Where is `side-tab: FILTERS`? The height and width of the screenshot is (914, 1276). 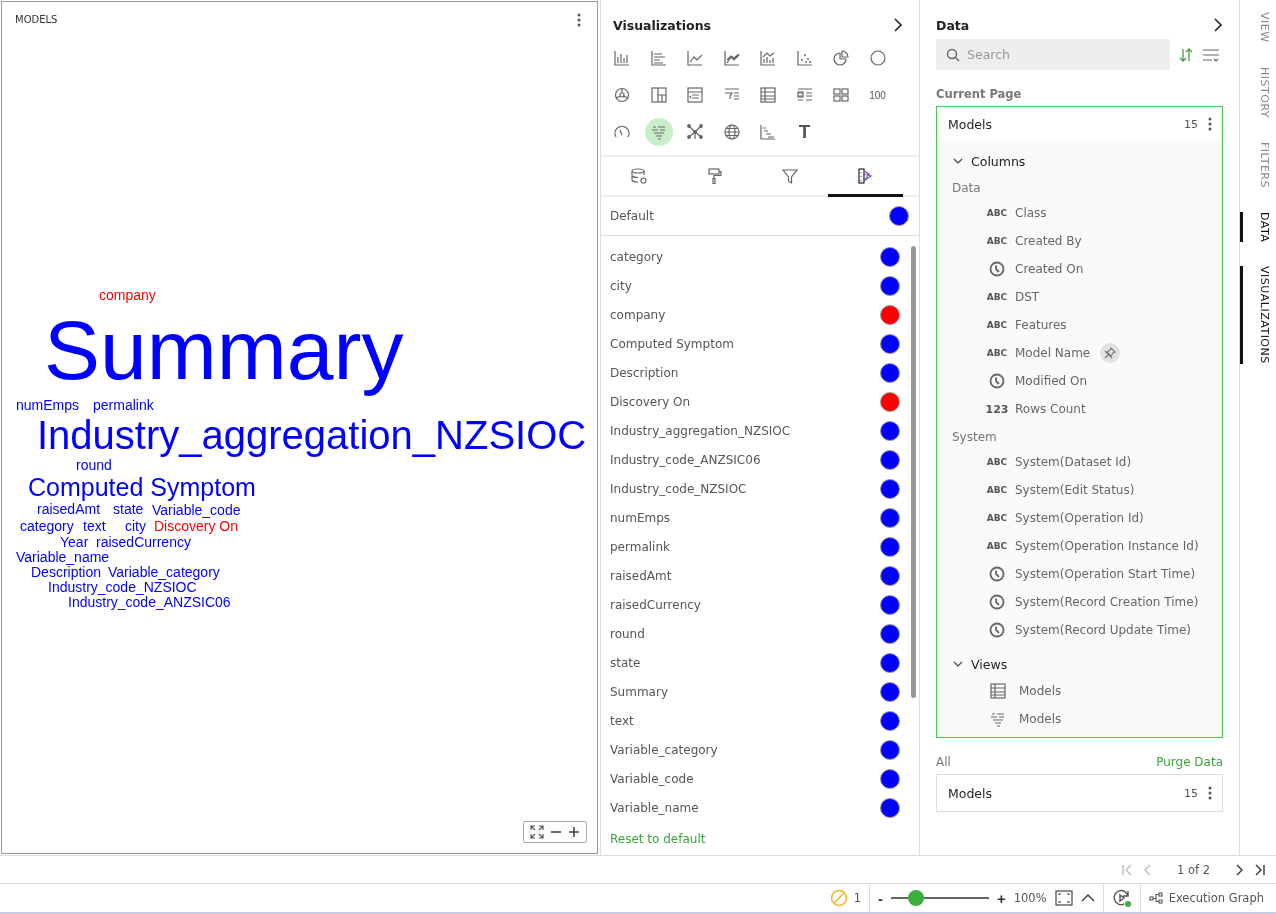
side-tab: FILTERS is located at coordinates (1257, 164).